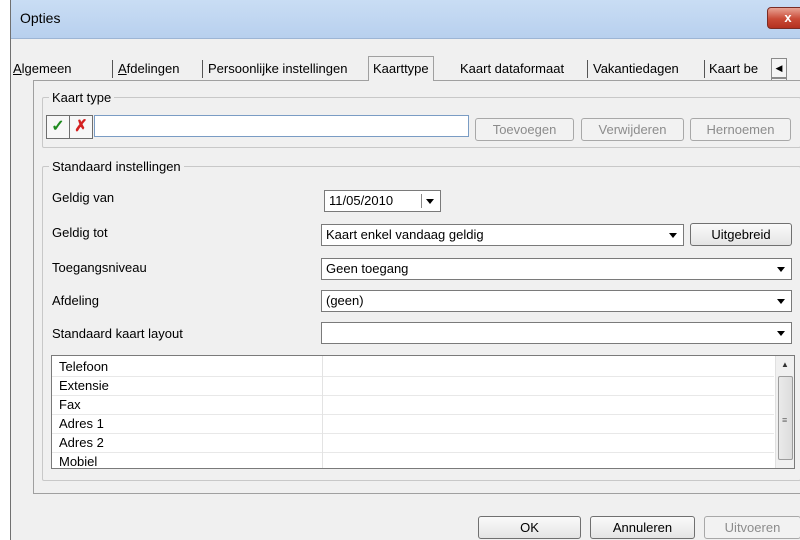 The width and height of the screenshot is (800, 540). Describe the element at coordinates (401, 68) in the screenshot. I see `tab-kaarttype: Kaarttype` at that location.